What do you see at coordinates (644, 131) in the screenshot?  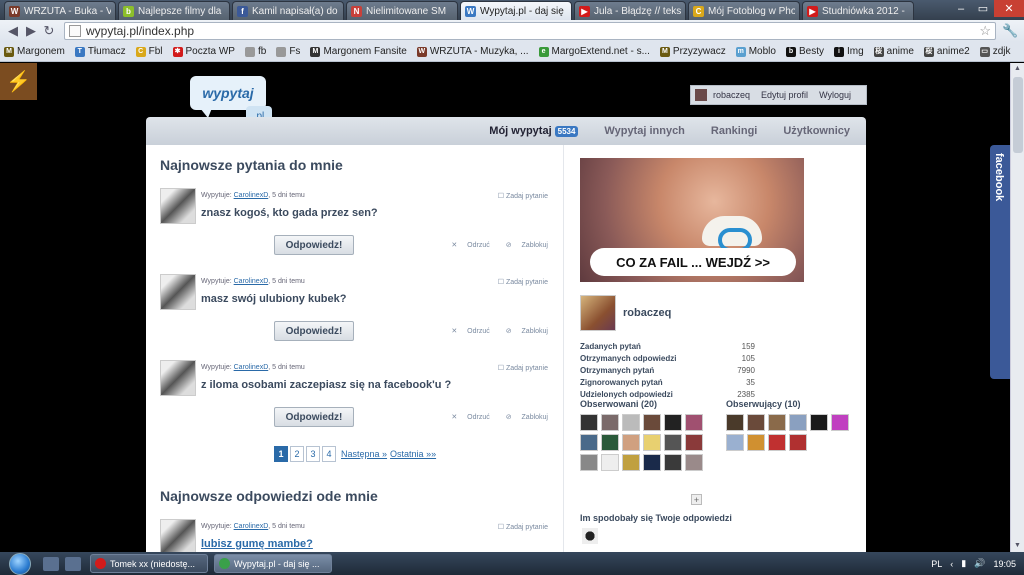 I see `nav-item: Wypytaj innych` at bounding box center [644, 131].